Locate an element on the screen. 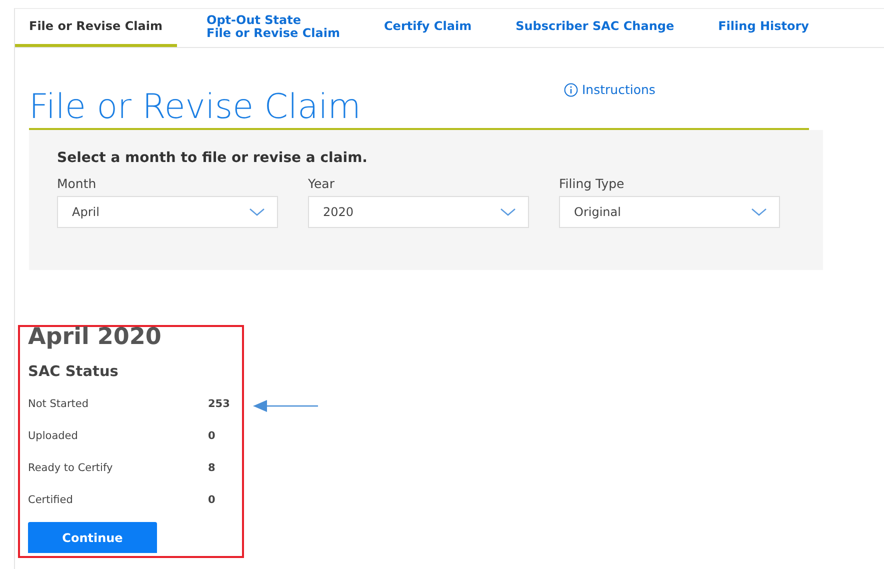 This screenshot has height=569, width=884. status-label: Certified is located at coordinates (51, 500).